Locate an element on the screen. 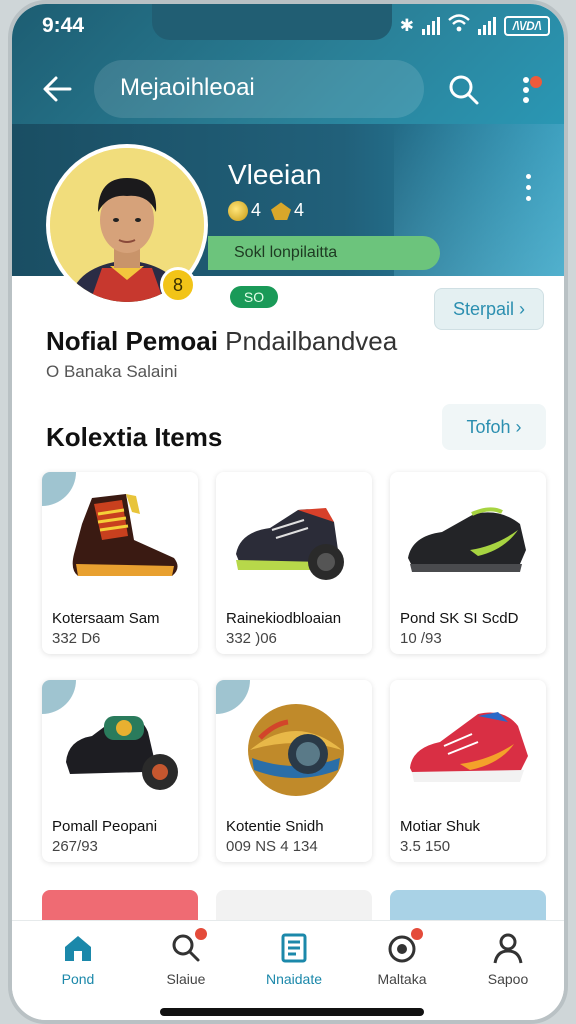 This screenshot has width=576, height=1024. battery-icon: /\\/D/\ is located at coordinates (527, 25).